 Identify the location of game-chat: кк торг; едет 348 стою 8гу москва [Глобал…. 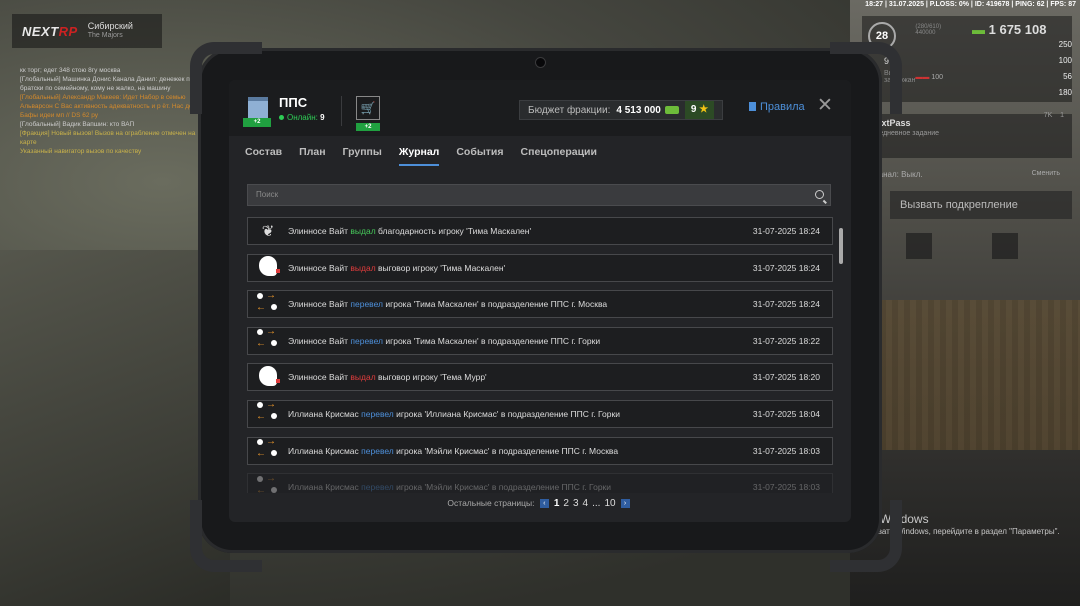
(115, 111).